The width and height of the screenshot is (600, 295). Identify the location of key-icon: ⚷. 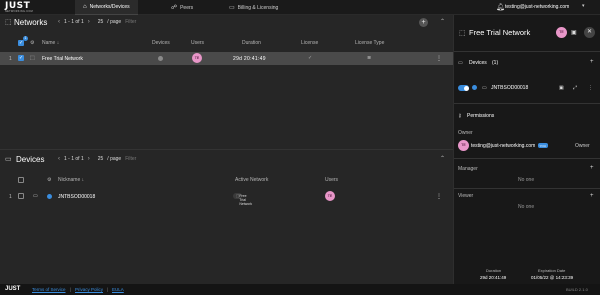
(460, 116).